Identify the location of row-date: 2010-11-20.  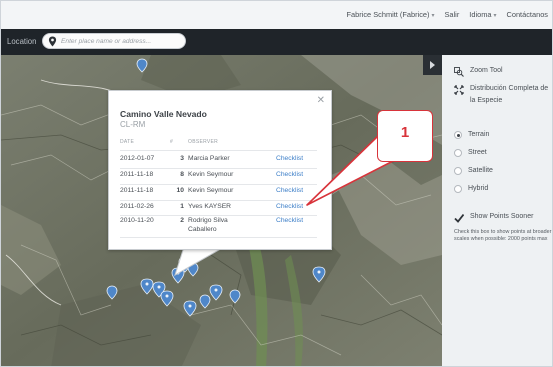
(137, 220).